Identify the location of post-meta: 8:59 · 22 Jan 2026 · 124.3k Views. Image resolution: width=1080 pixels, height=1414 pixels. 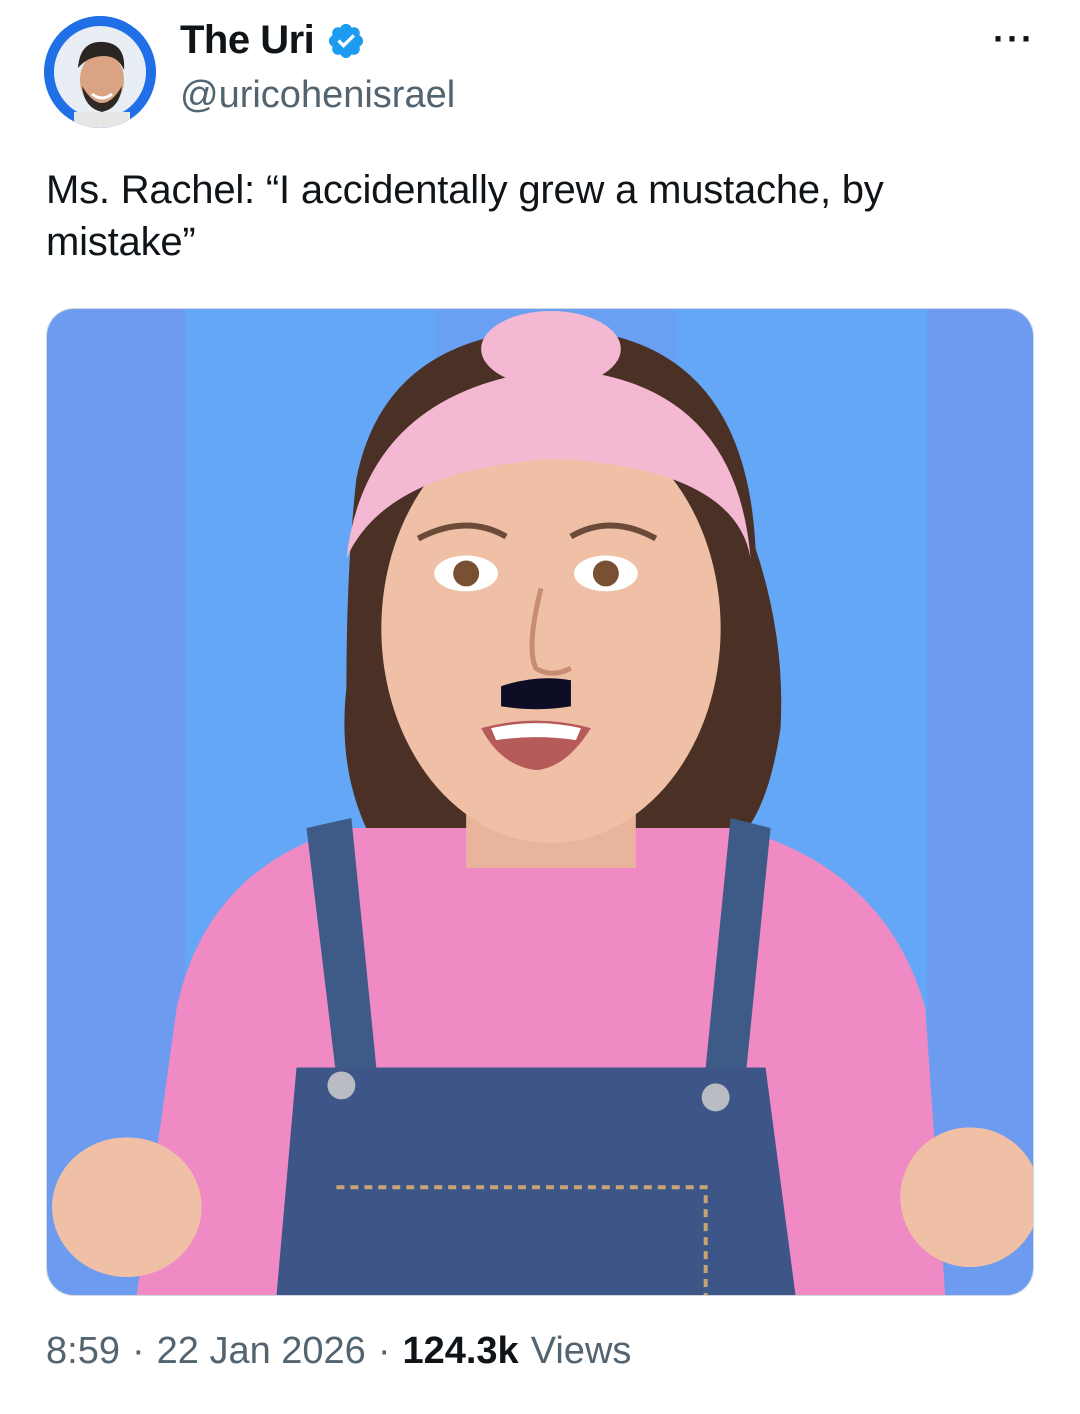
(338, 1351).